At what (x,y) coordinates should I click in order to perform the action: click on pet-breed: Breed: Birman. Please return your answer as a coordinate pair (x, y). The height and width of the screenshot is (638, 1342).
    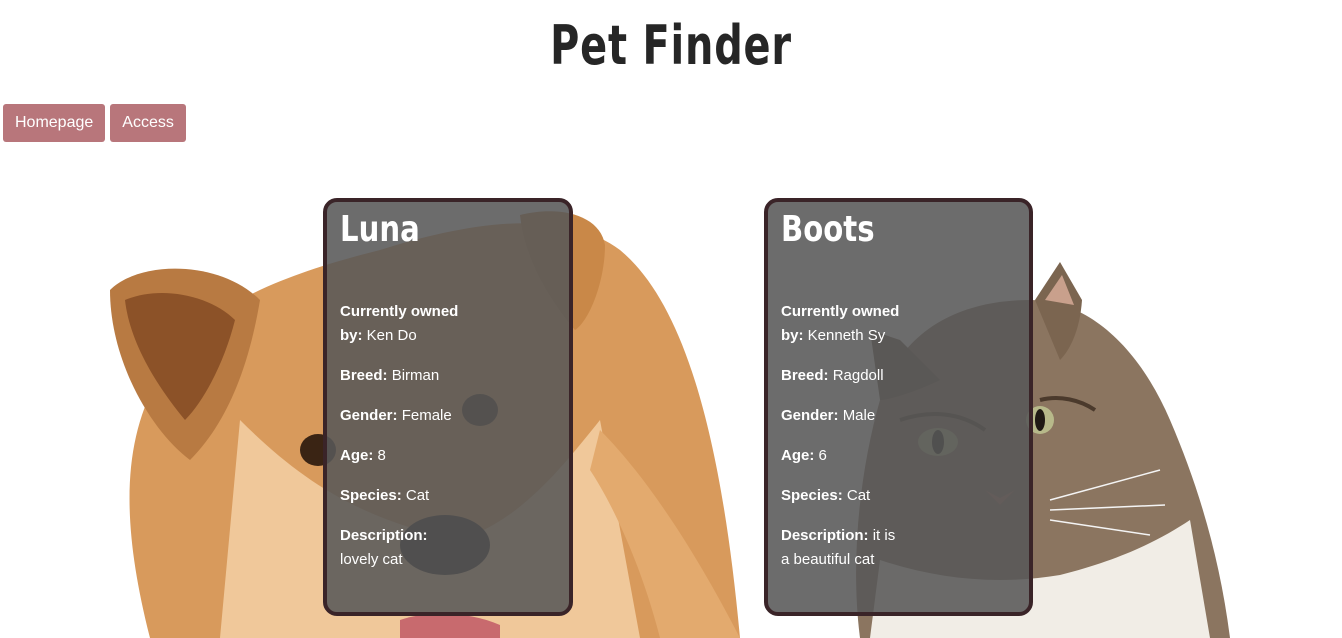
    Looking at the image, I should click on (402, 376).